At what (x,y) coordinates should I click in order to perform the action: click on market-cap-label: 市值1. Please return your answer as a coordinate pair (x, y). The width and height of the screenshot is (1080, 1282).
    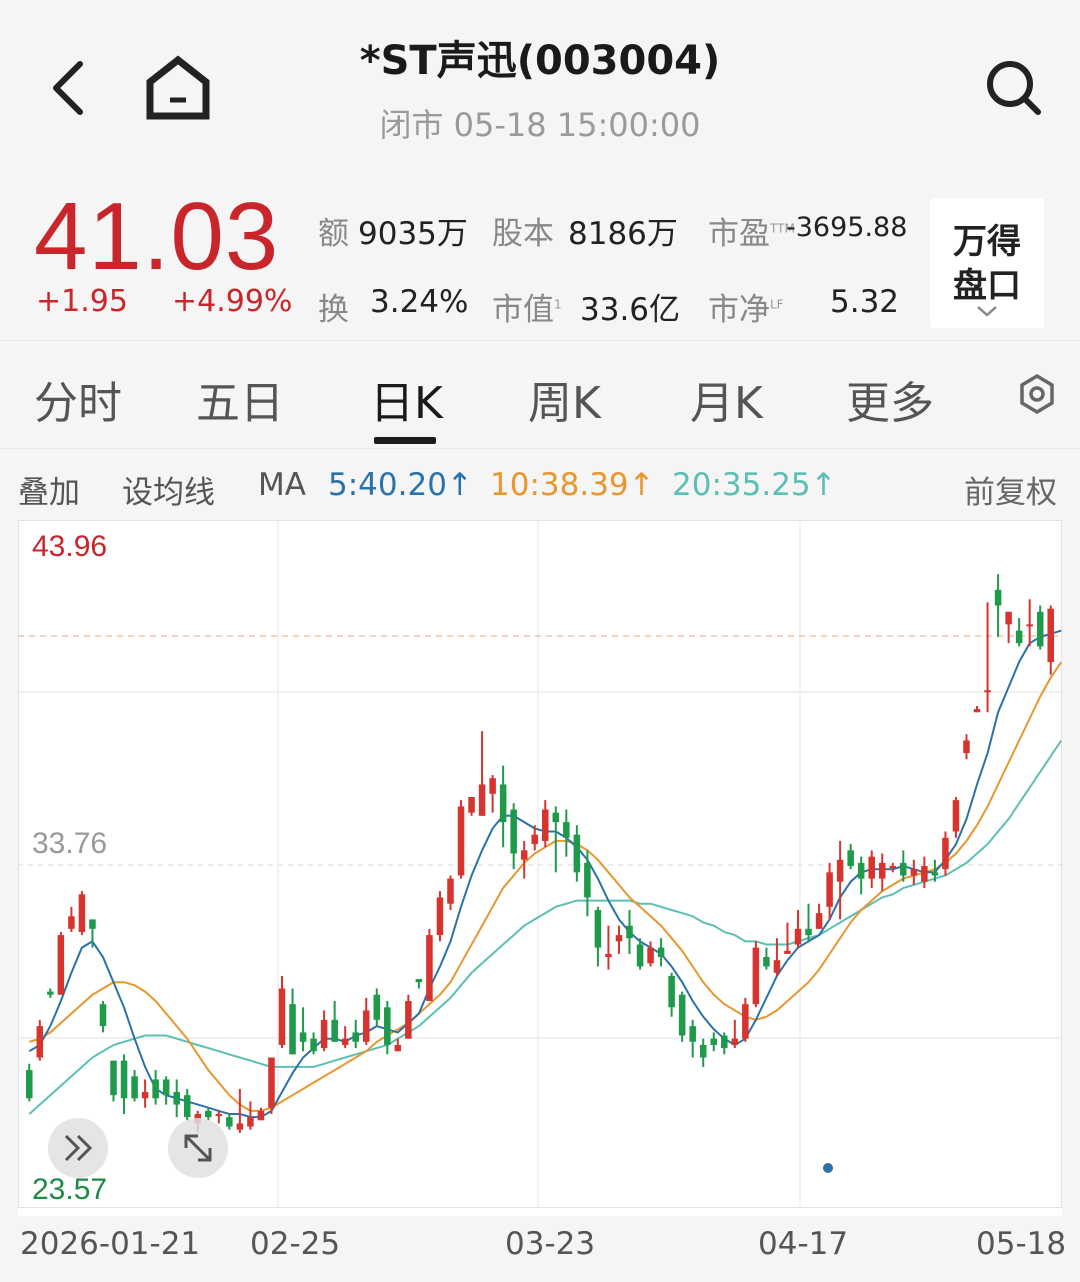
    Looking at the image, I should click on (527, 310).